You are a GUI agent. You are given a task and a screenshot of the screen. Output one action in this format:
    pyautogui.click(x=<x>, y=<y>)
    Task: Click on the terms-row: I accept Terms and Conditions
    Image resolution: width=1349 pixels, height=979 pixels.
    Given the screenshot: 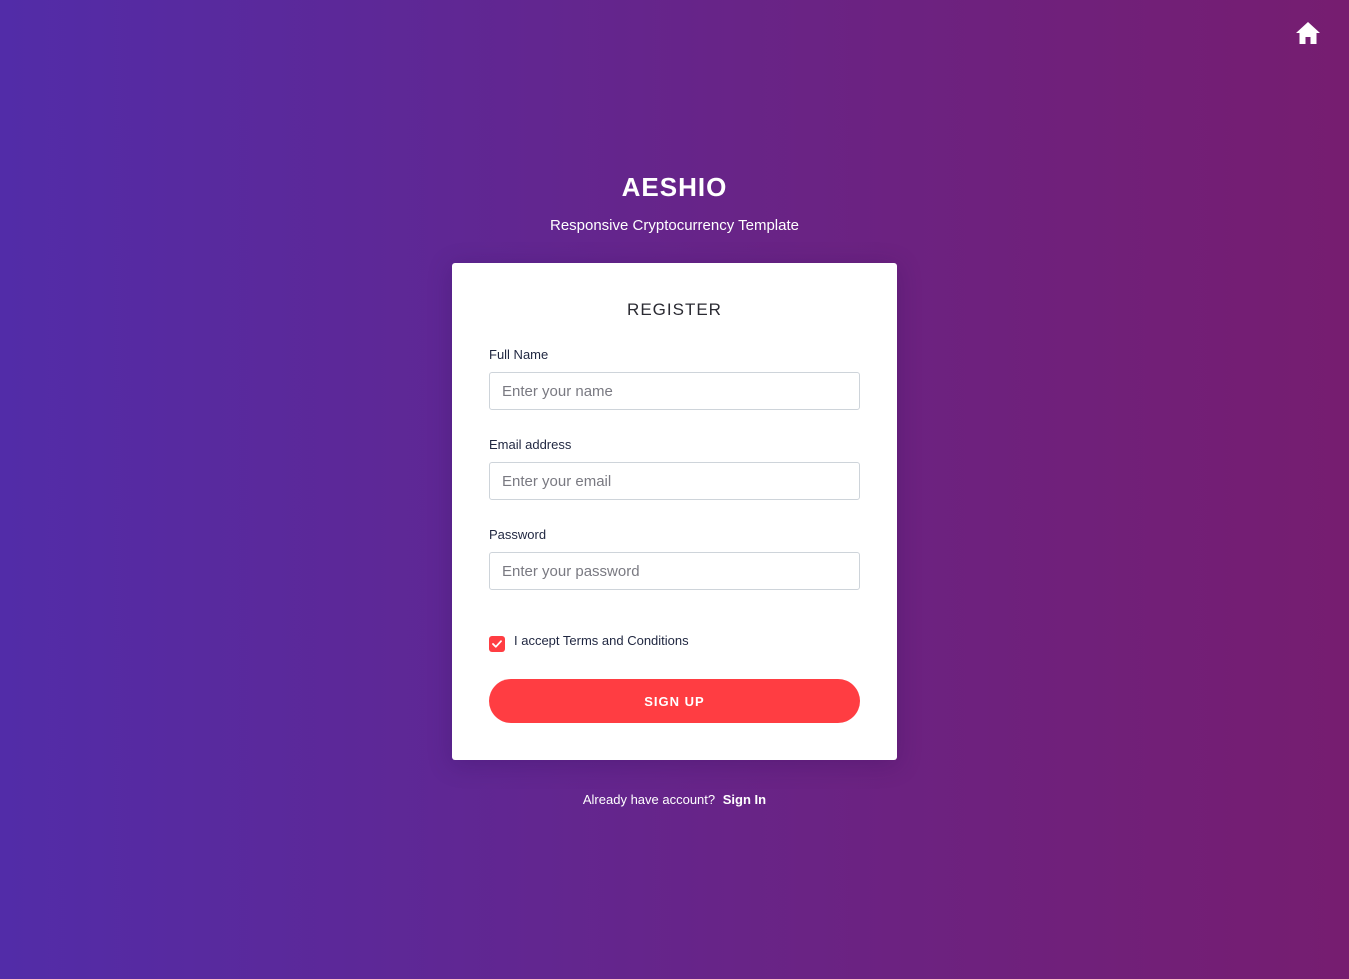 What is the action you would take?
    pyautogui.click(x=589, y=642)
    